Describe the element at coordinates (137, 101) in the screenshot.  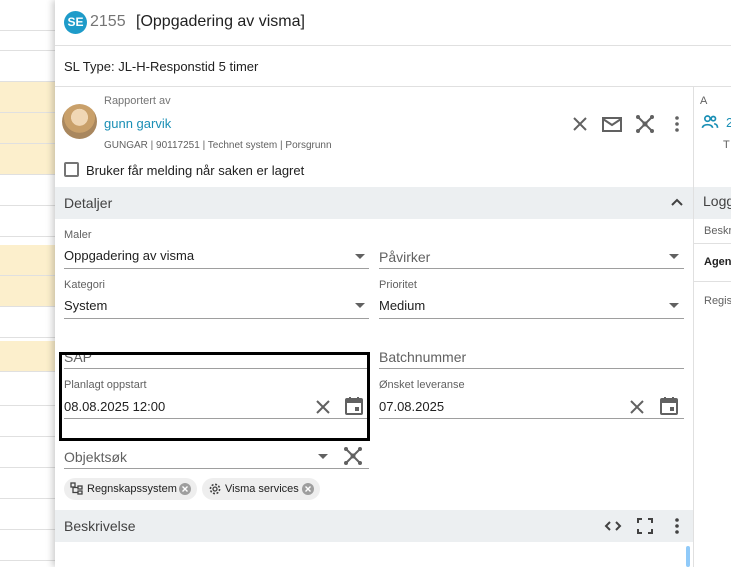
I see `reporter-label: Rapportert av` at that location.